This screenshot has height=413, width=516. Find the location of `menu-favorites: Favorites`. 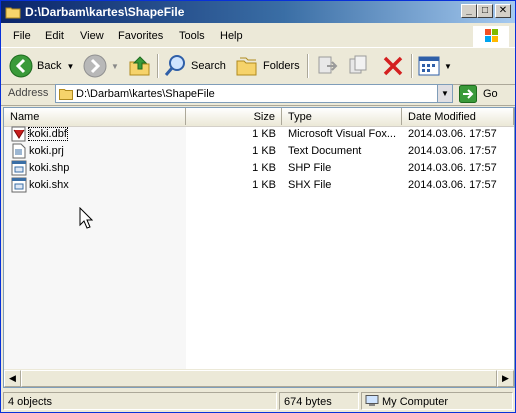

menu-favorites: Favorites is located at coordinates (140, 36).